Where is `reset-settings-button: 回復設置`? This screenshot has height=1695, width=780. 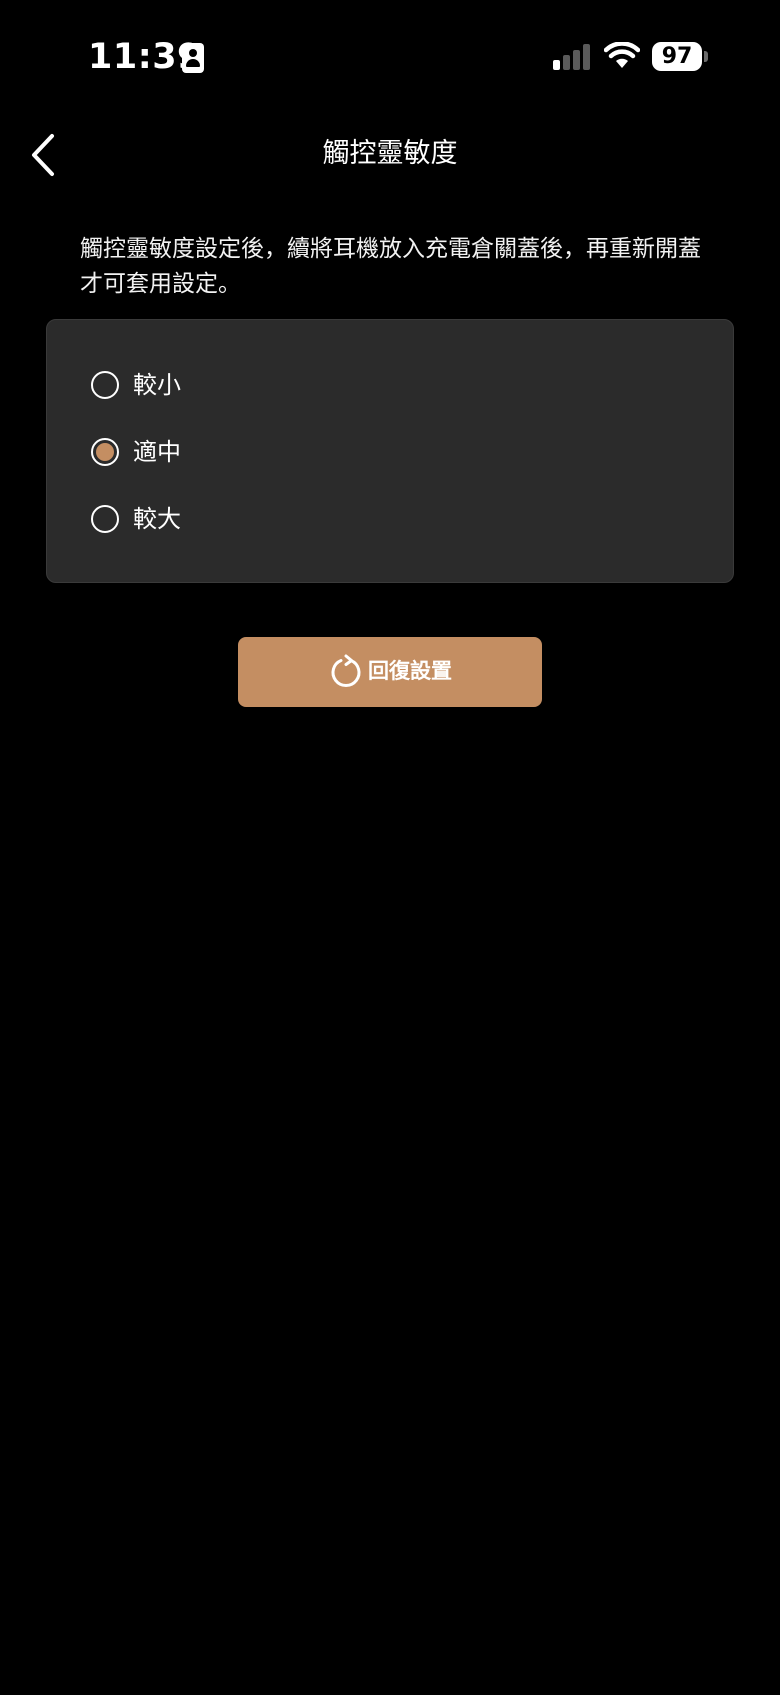
reset-settings-button: 回復設置 is located at coordinates (390, 672).